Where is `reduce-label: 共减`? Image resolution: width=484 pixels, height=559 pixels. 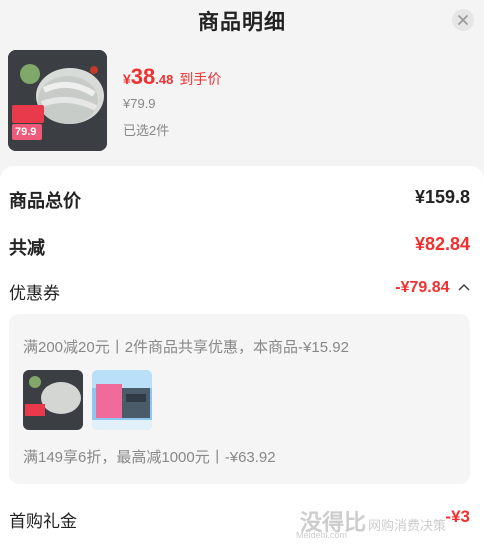
reduce-label: 共减 is located at coordinates (27, 248).